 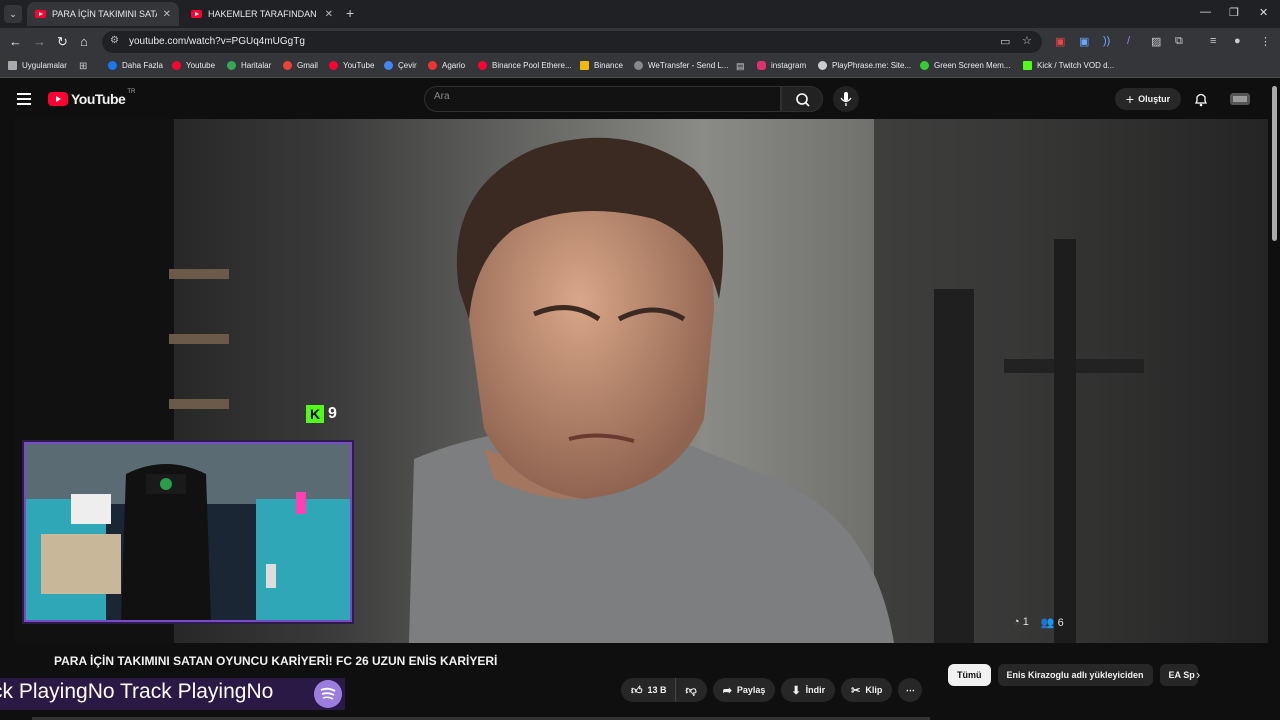 I want to click on site-info-icon: ⚙, so click(x=114, y=40).